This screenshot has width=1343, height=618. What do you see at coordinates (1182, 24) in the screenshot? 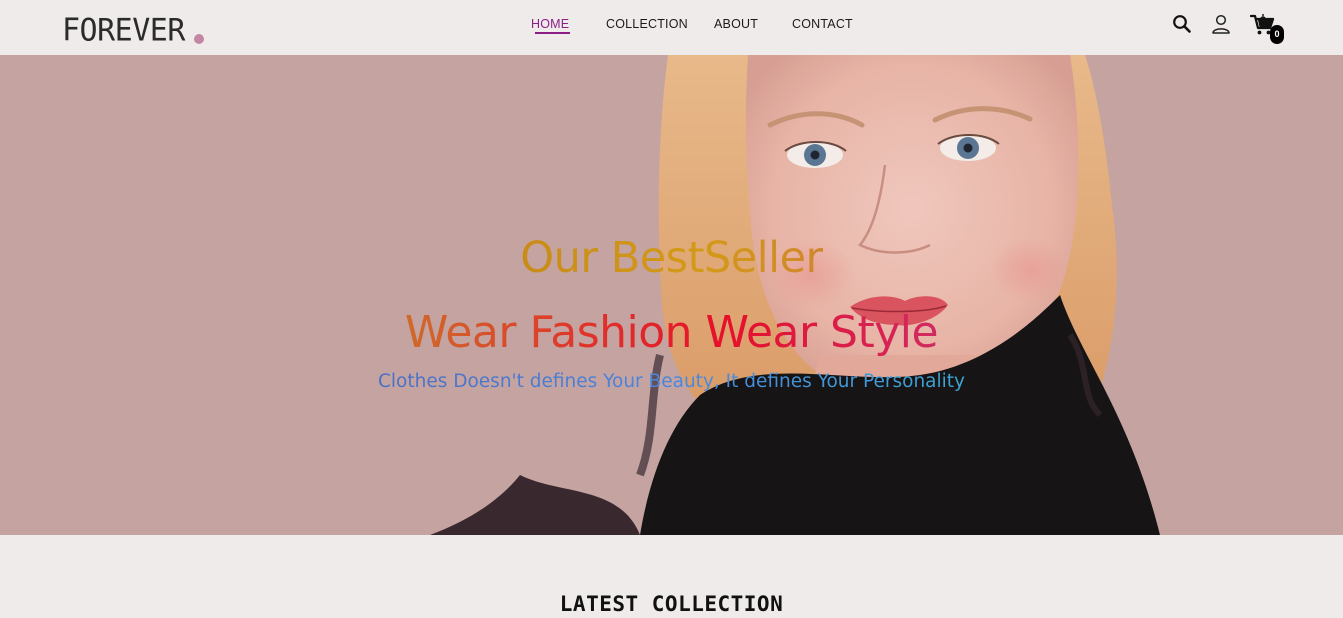
I see `search-icon` at bounding box center [1182, 24].